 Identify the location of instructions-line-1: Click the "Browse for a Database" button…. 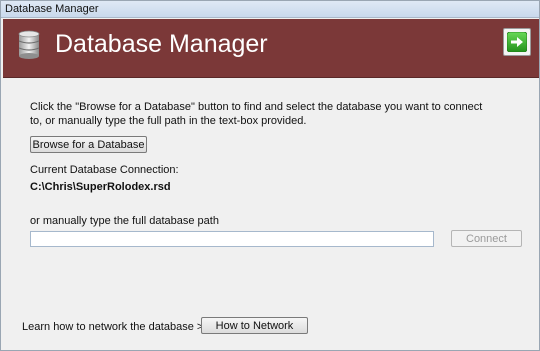
(256, 107).